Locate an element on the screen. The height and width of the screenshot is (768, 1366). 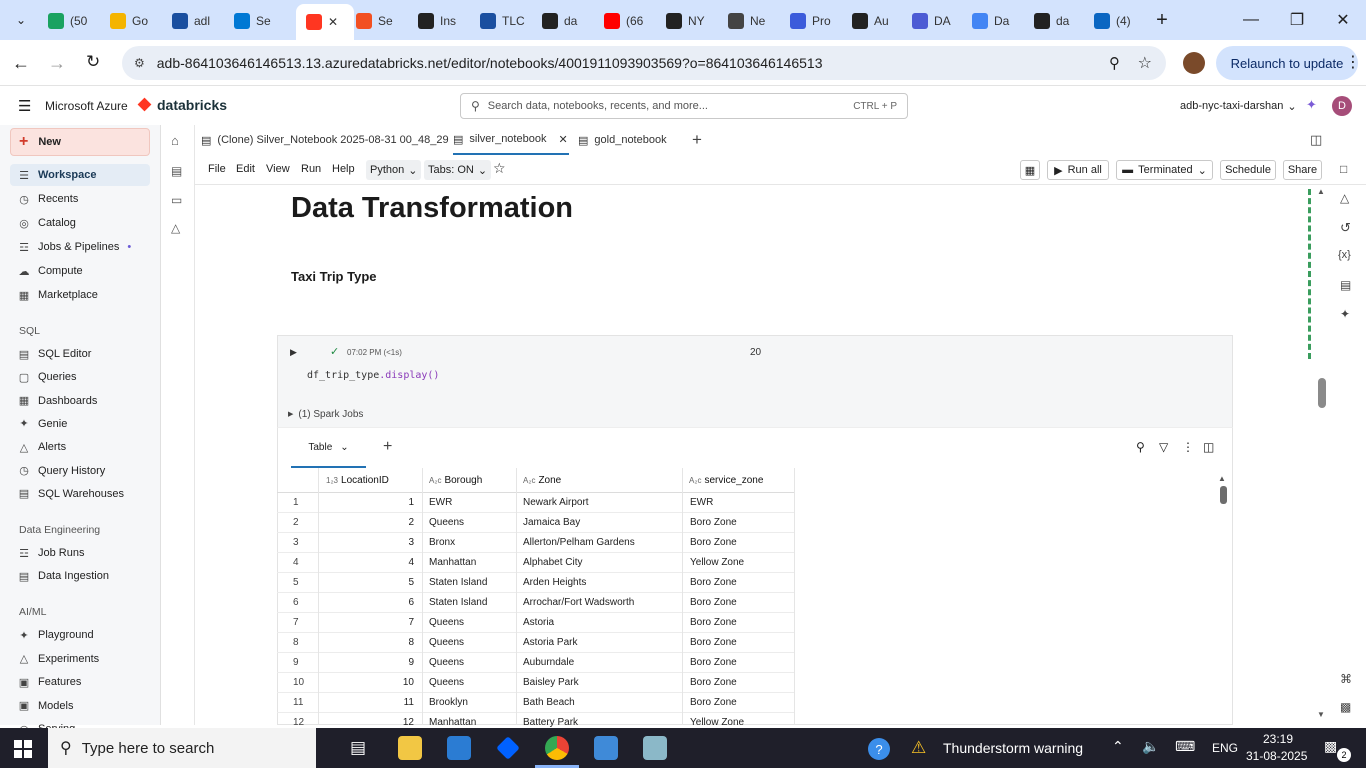
close-window-button: ✕ is located at coordinates (1343, 20).